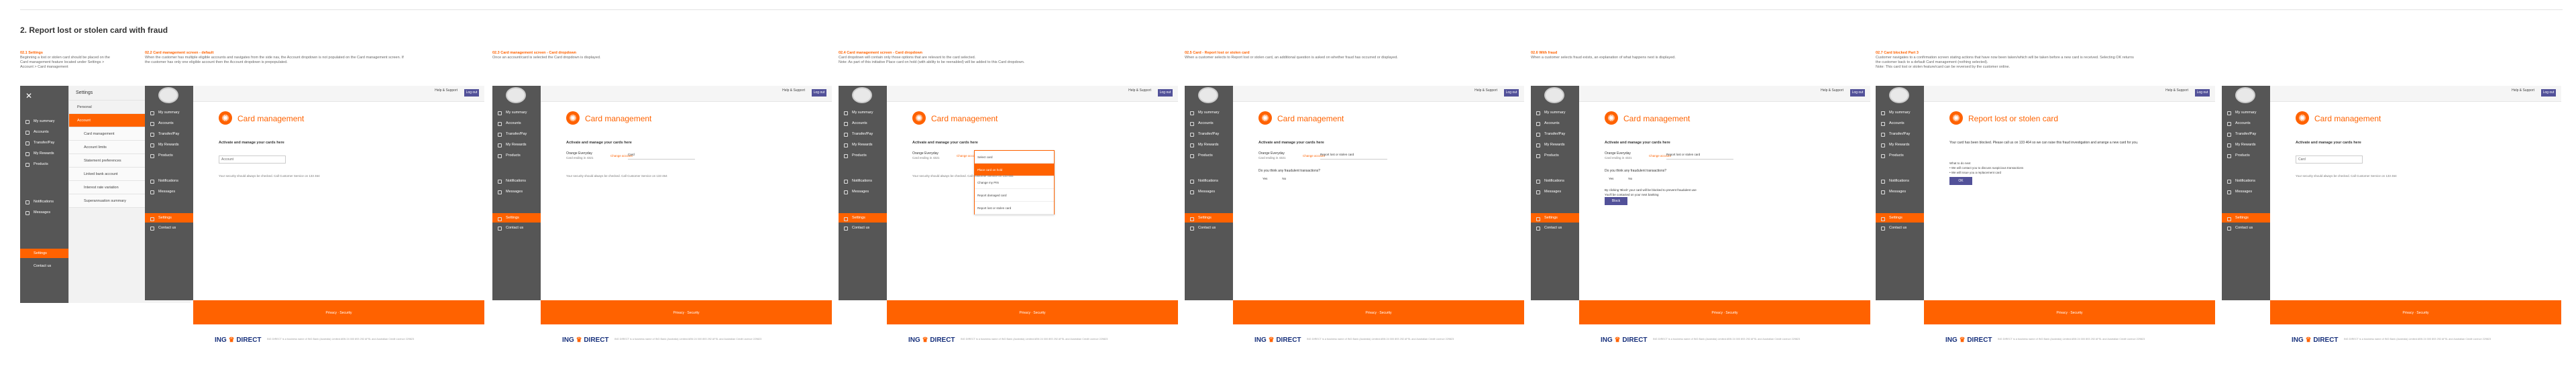 The height and width of the screenshot is (374, 2576). Describe the element at coordinates (1960, 181) in the screenshot. I see `ok-button: OK` at that location.